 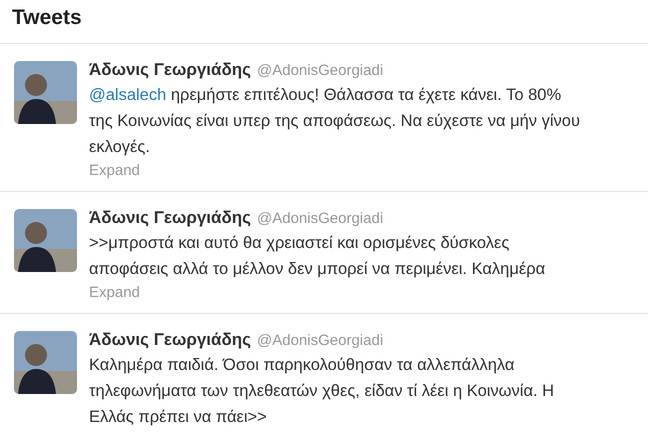 I want to click on tweet-text: @alsalech ηρεμήστε επιτέλους! Θάλασσα τα έχετε κάνει. Το 80% της Κοινωνίας είναι υπερ της αποφάσεως. Να εύχεστε να μήν γίνου εκλογές., so click(x=334, y=121).